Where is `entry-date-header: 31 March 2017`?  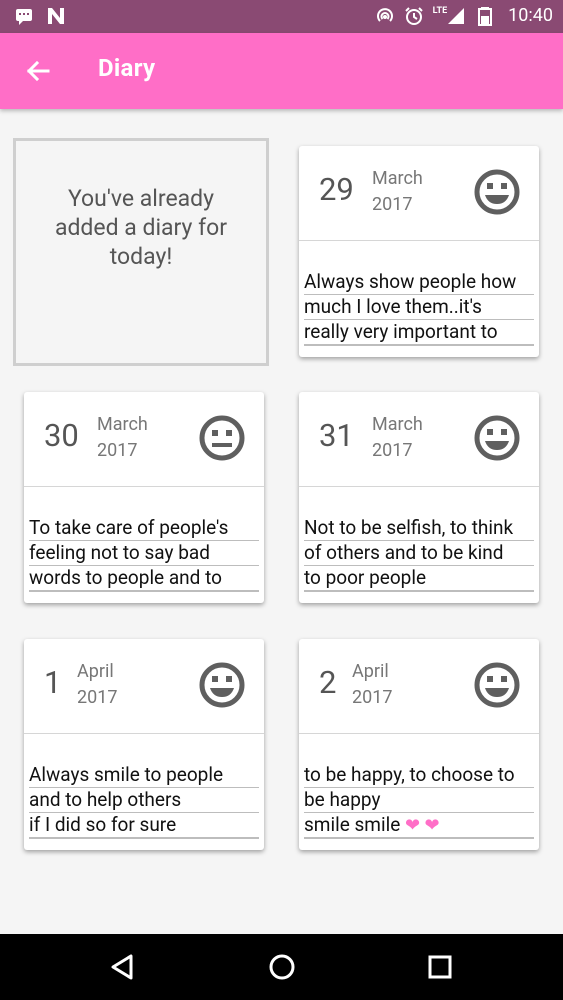
entry-date-header: 31 March 2017 is located at coordinates (419, 439).